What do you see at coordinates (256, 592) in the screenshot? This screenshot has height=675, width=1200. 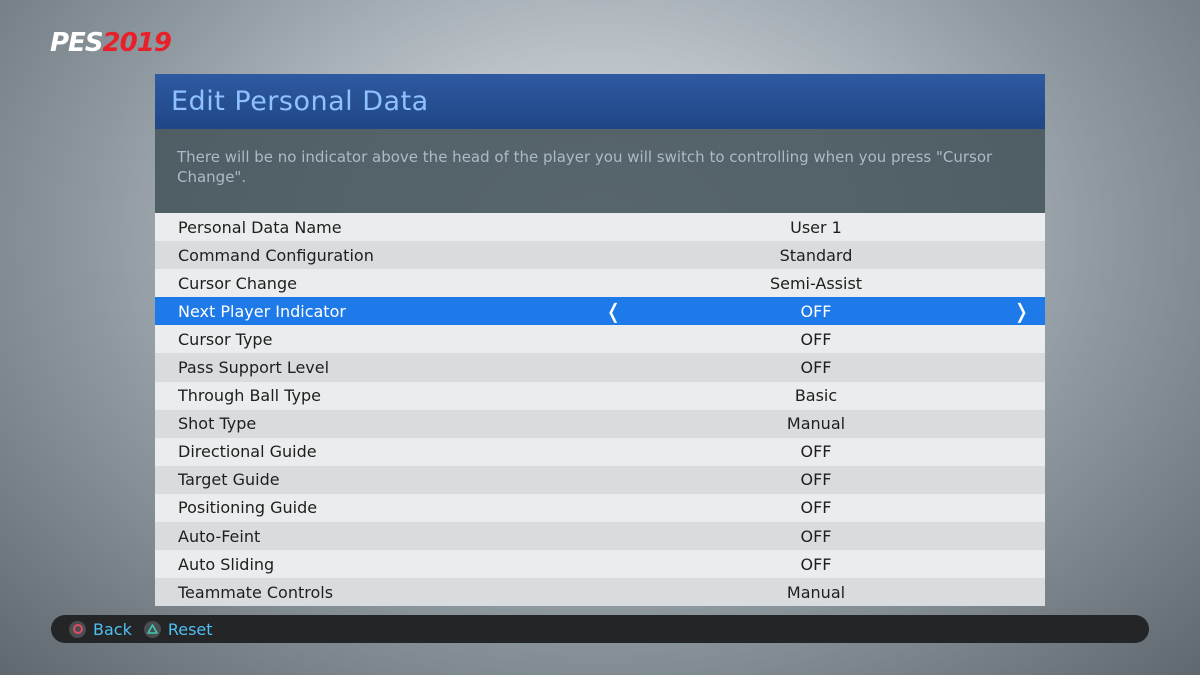 I see `setting-label: Teammate Controls` at bounding box center [256, 592].